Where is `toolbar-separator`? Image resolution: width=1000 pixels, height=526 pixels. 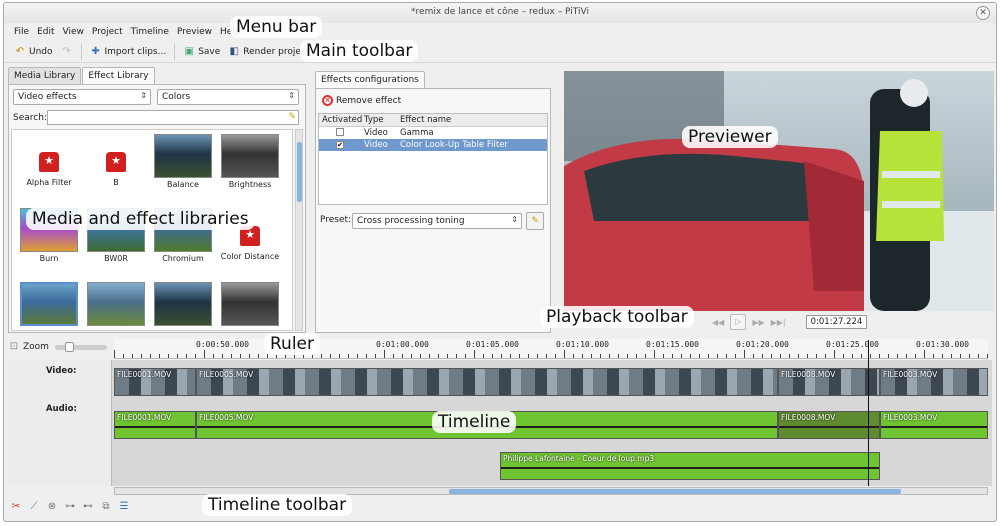 toolbar-separator is located at coordinates (81, 51).